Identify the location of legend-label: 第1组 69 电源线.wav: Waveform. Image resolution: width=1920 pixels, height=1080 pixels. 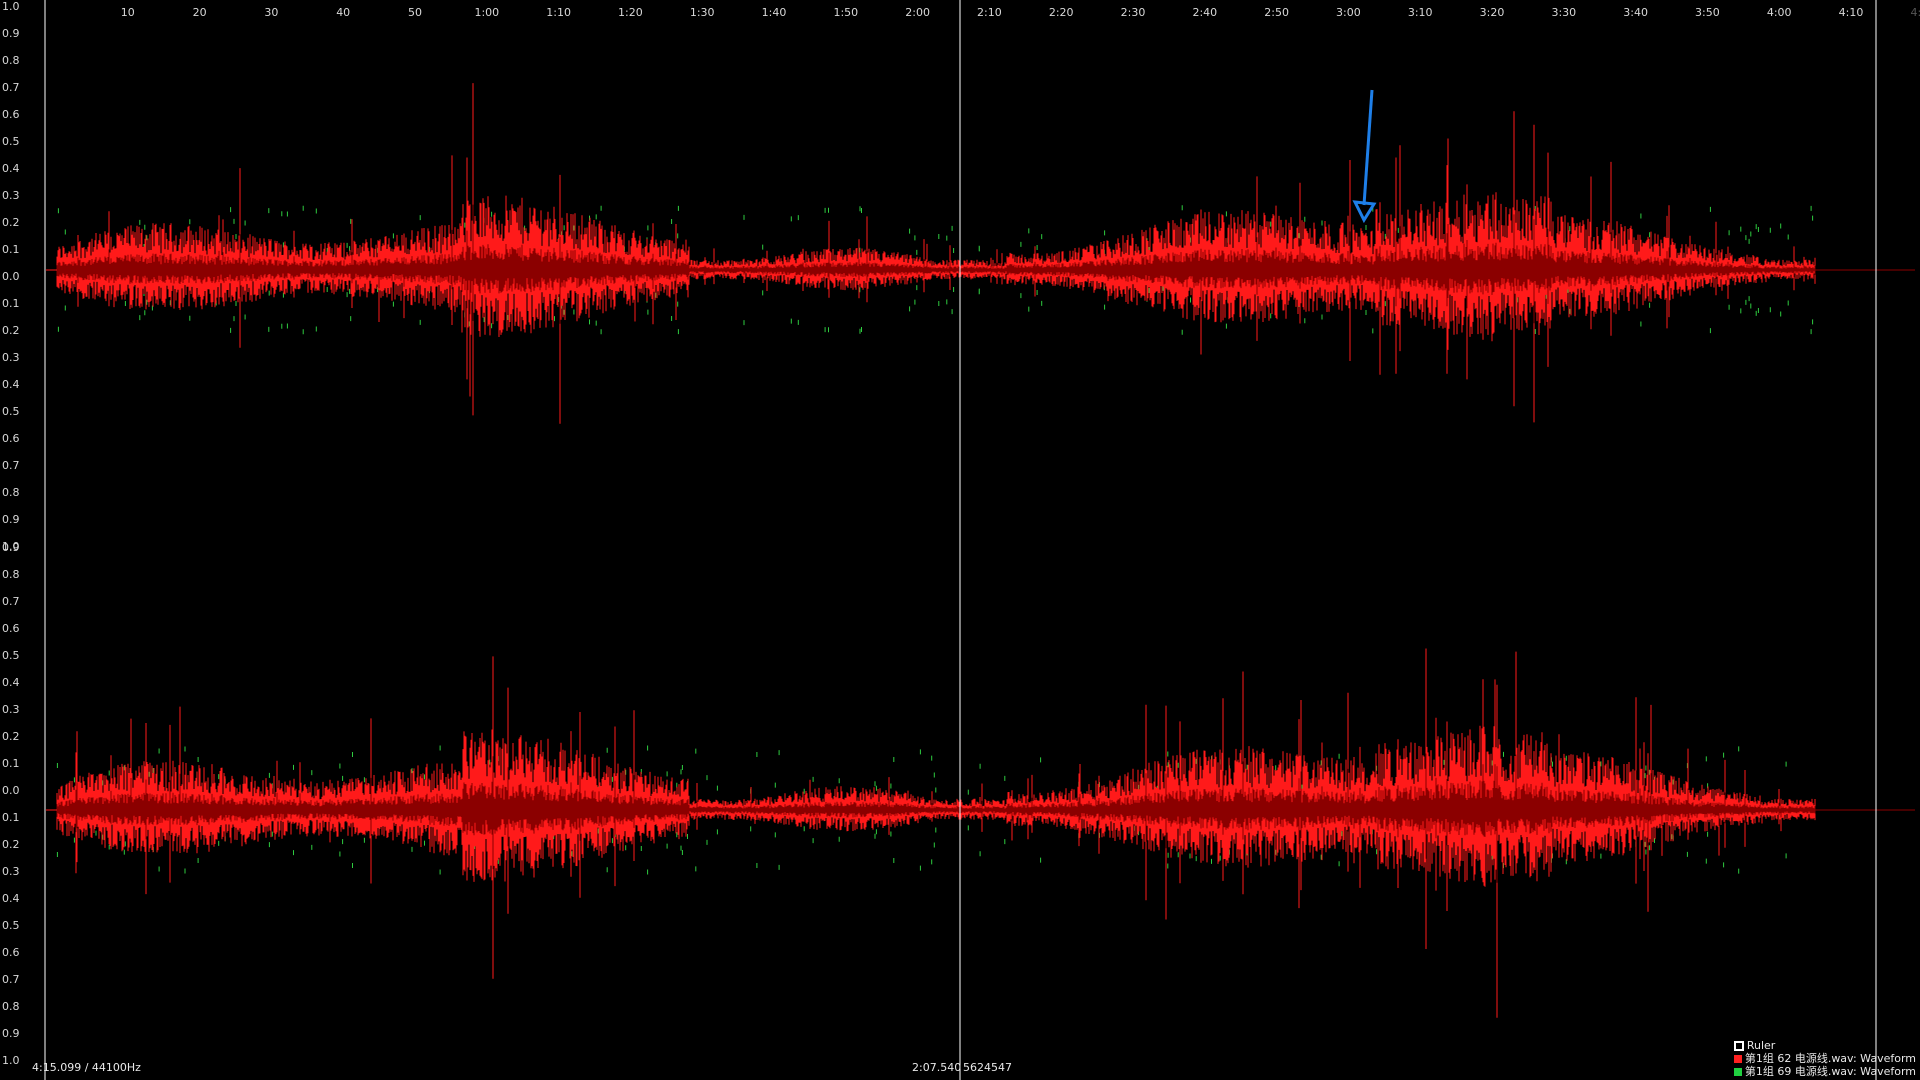
(1830, 1071).